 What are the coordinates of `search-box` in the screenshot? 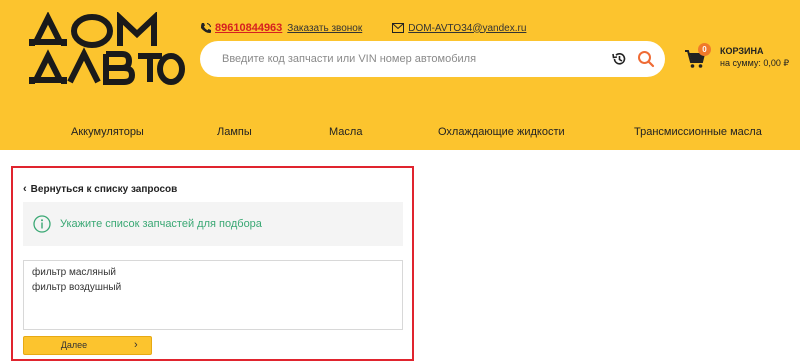 It's located at (432, 59).